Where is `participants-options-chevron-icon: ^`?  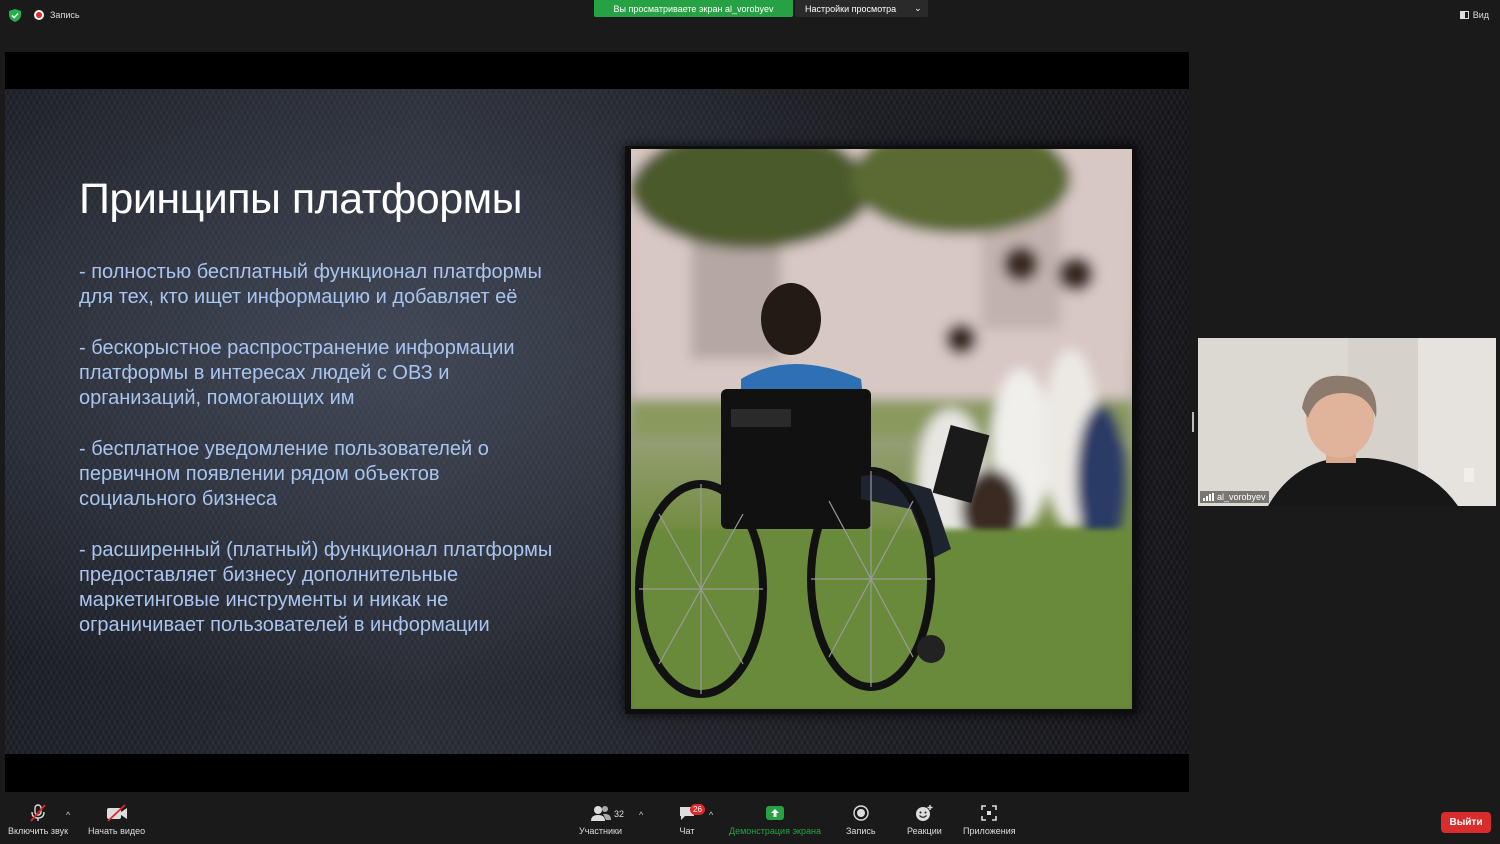
participants-options-chevron-icon: ^ is located at coordinates (641, 815).